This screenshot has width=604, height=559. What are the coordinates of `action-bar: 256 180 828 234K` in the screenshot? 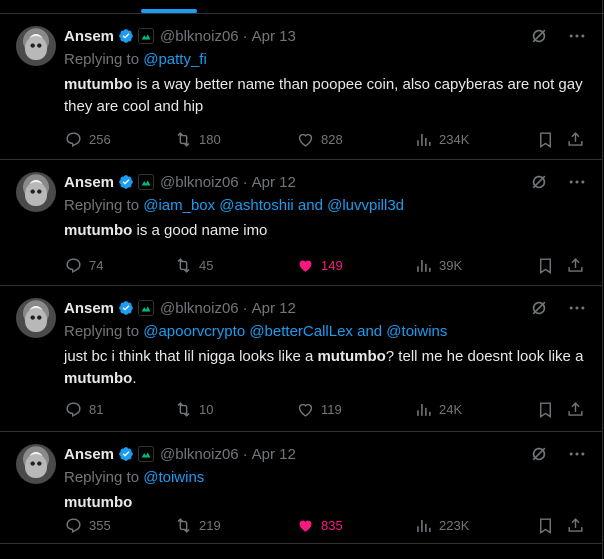 It's located at (325, 139).